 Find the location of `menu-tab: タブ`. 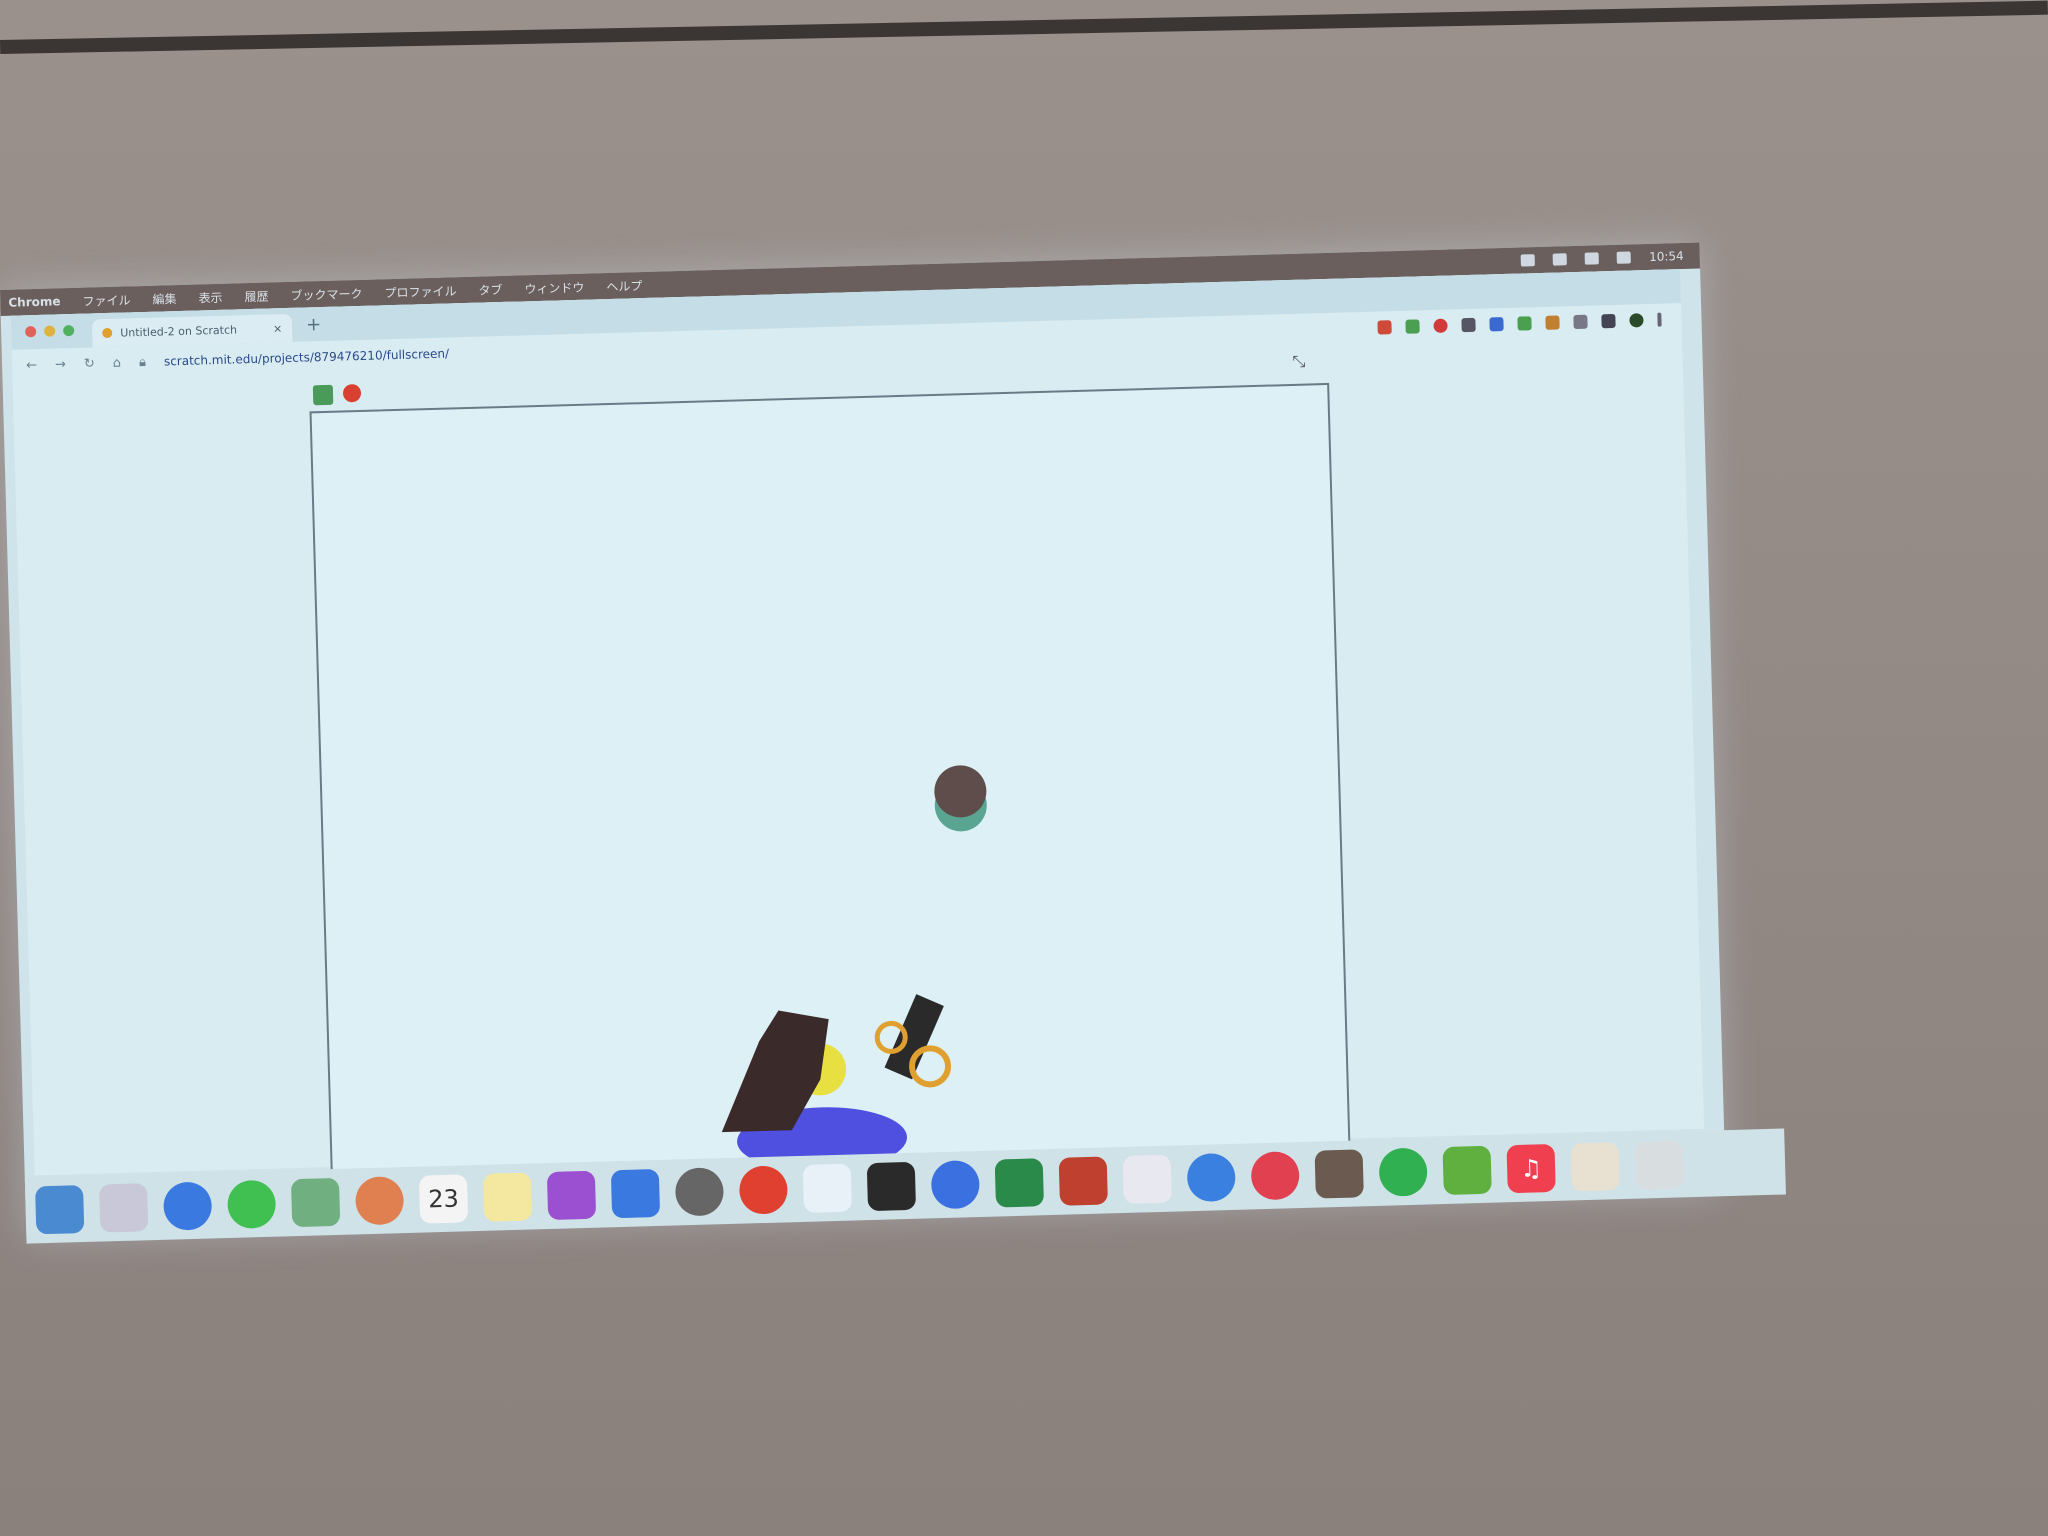

menu-tab: タブ is located at coordinates (490, 289).